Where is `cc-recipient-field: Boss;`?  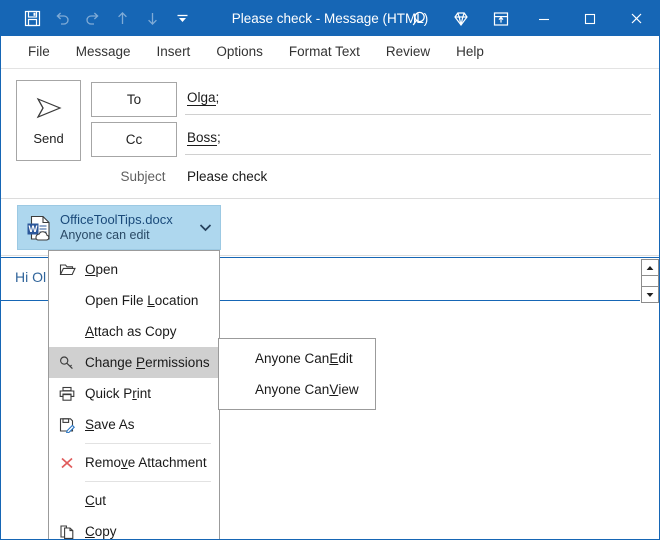
cc-recipient-field: Boss; is located at coordinates (204, 138).